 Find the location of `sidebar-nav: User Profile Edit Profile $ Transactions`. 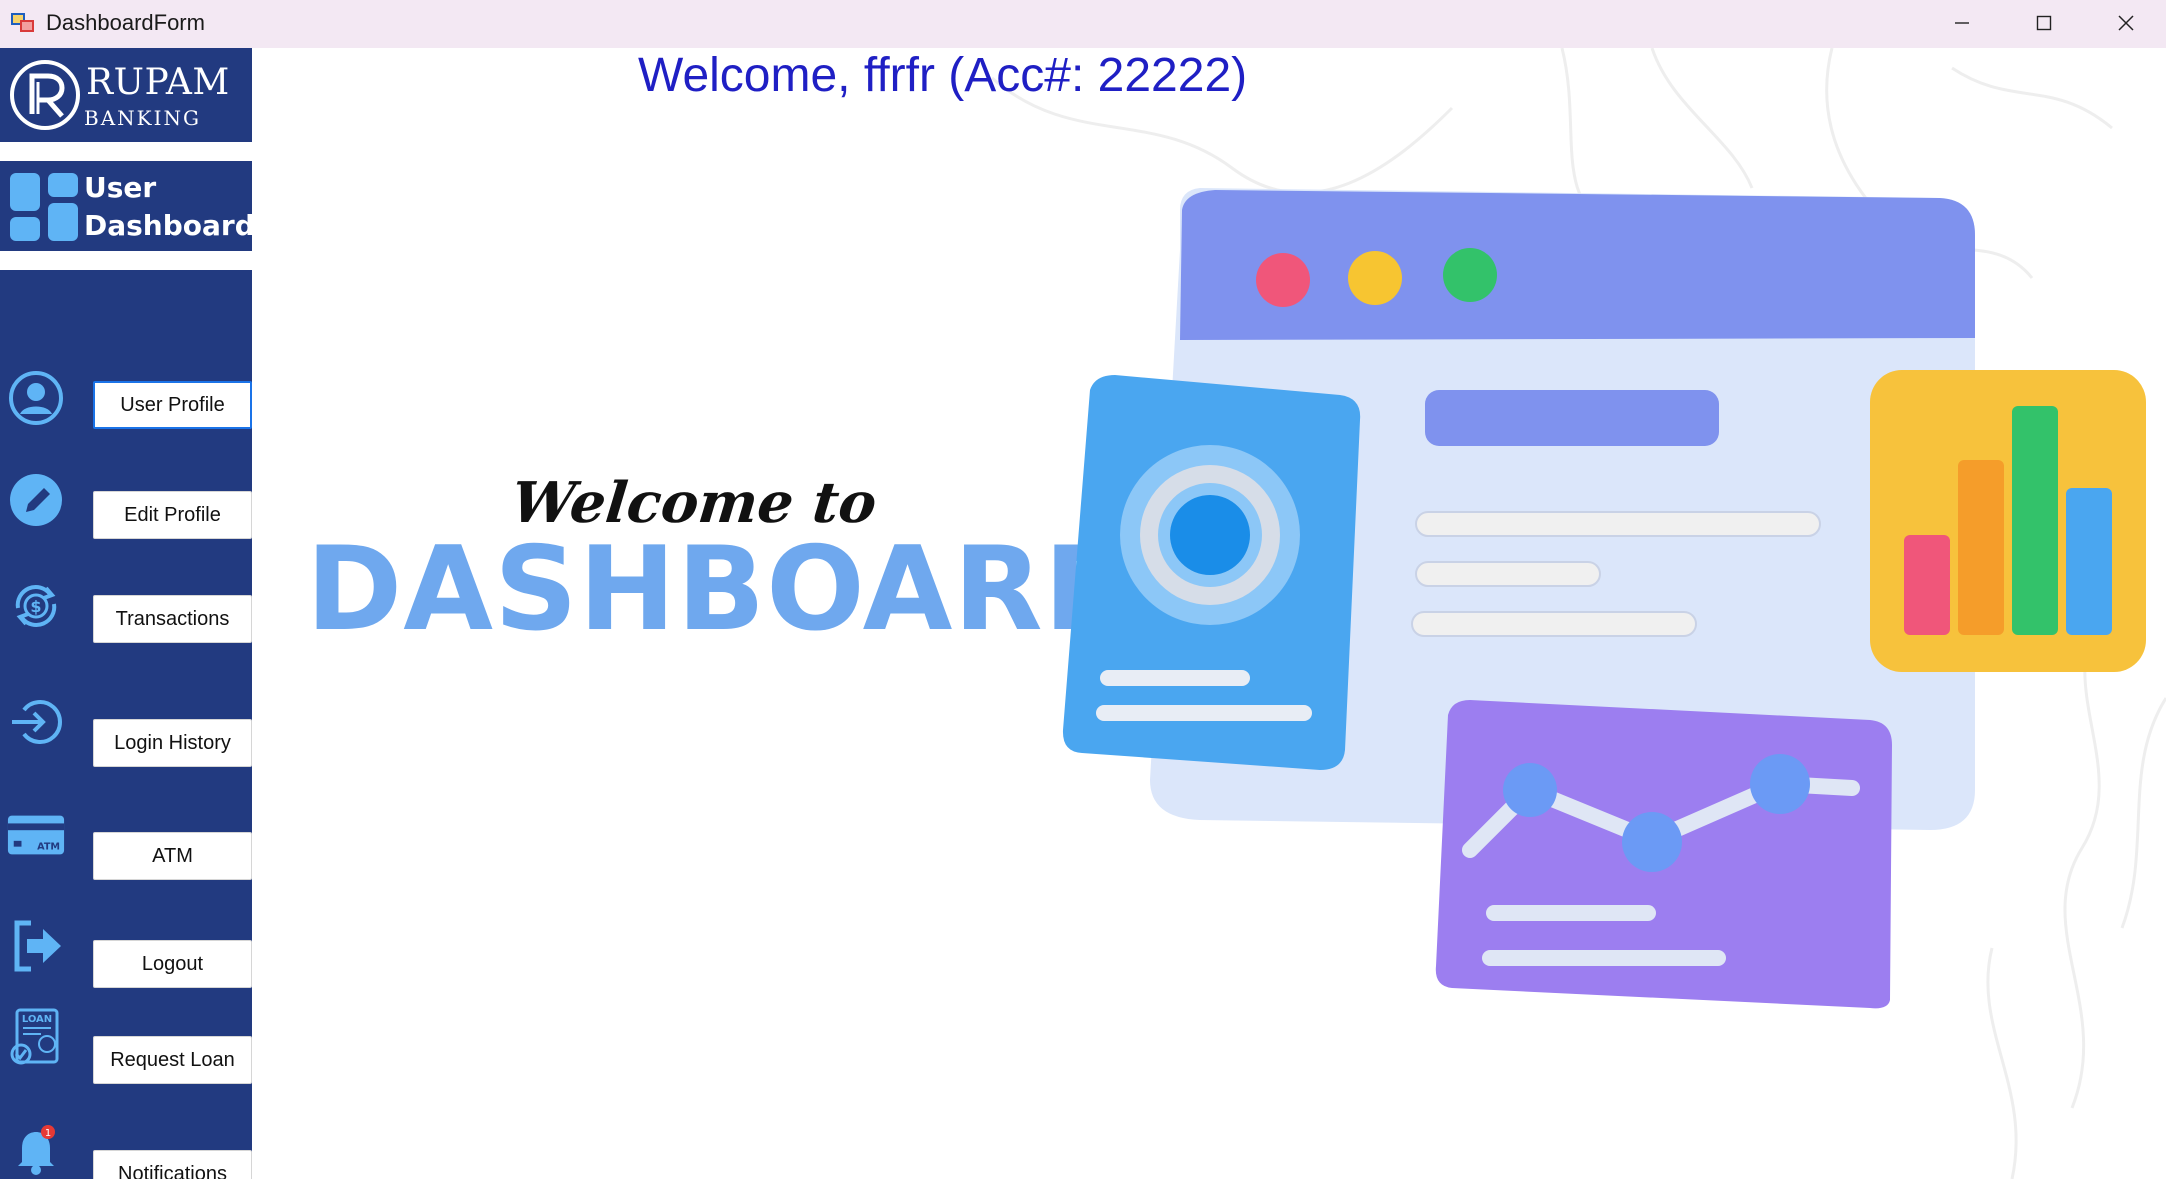

sidebar-nav: User Profile Edit Profile $ Transactions is located at coordinates (126, 724).